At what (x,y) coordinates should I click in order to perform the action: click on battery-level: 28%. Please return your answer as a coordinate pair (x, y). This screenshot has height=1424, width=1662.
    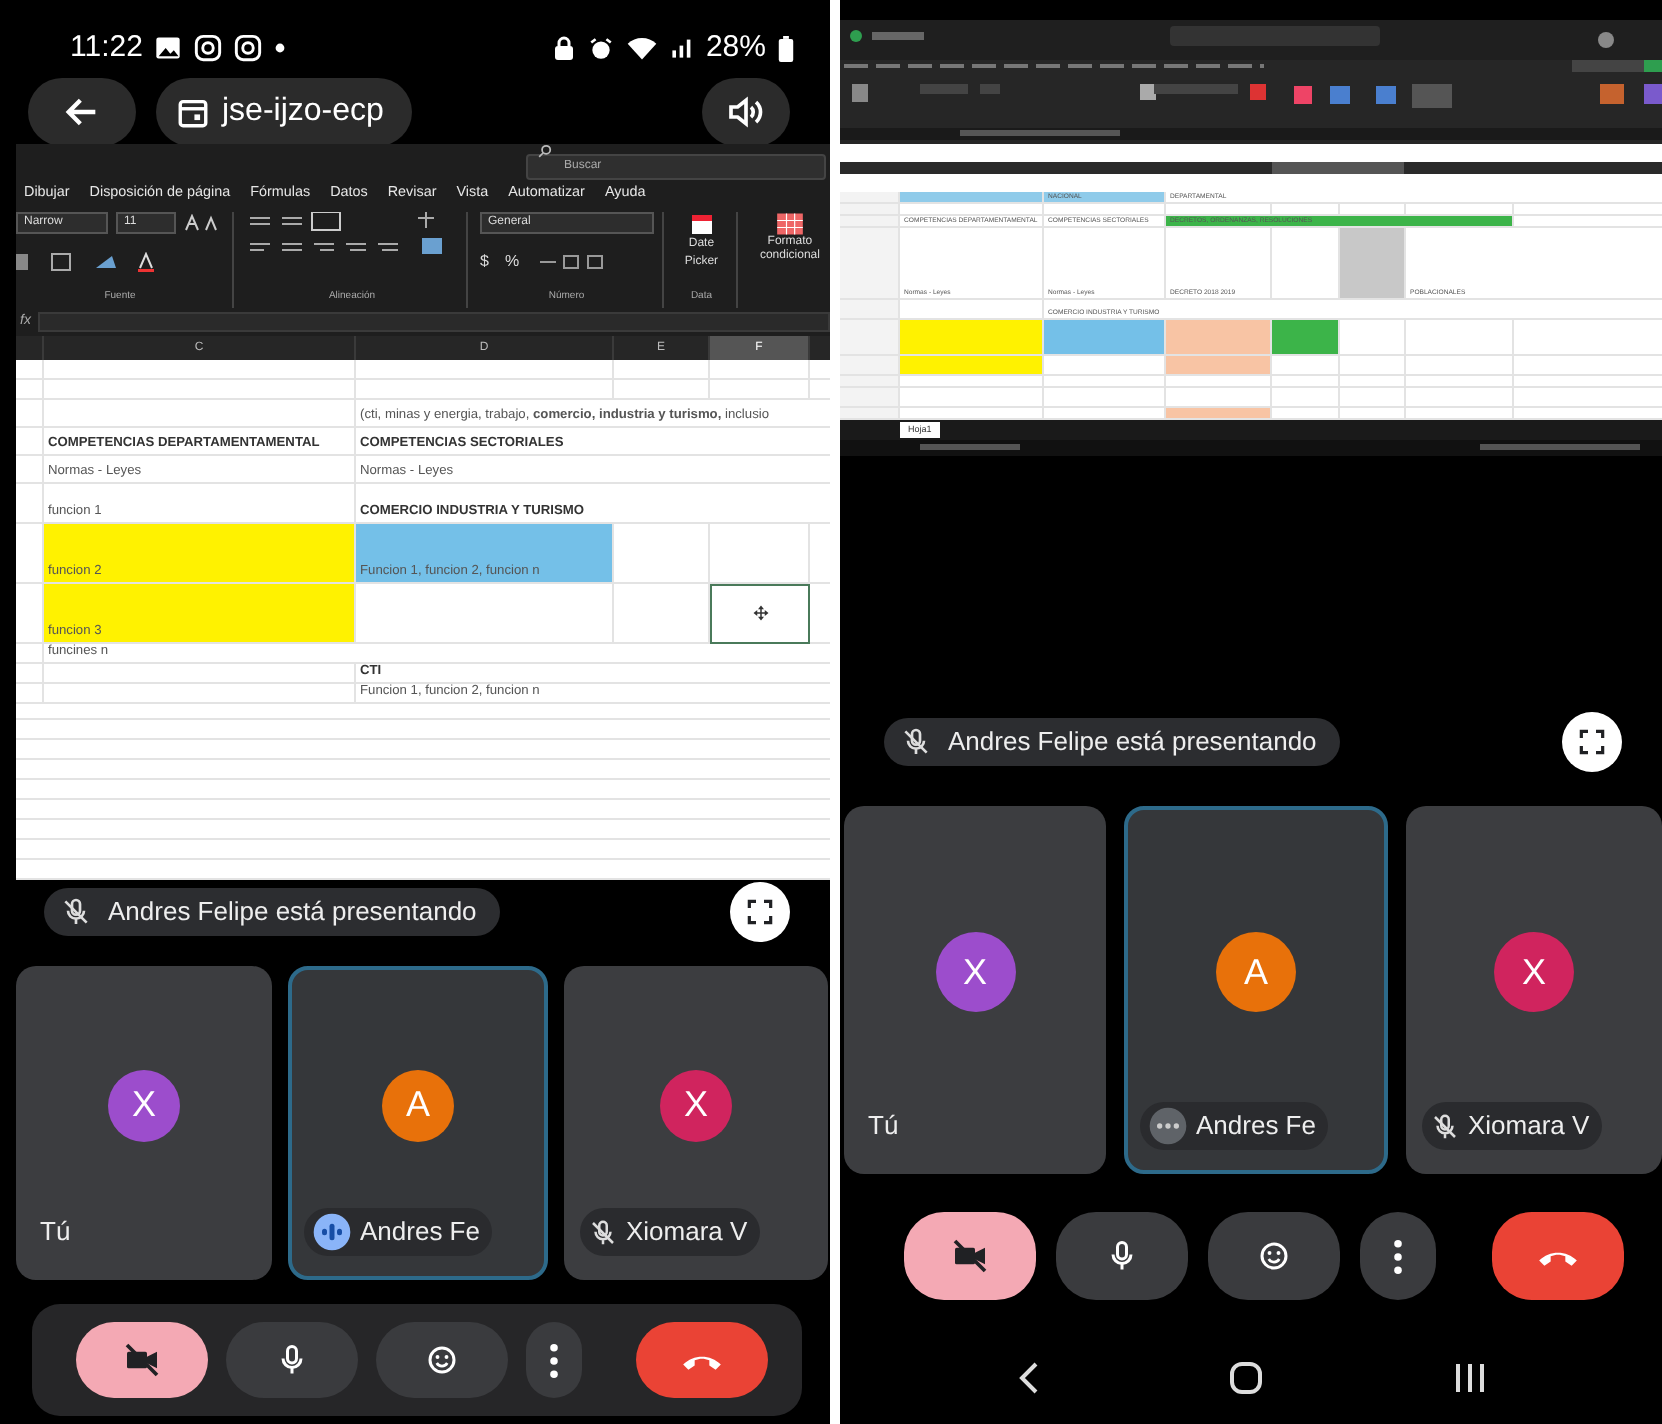
    Looking at the image, I should click on (735, 47).